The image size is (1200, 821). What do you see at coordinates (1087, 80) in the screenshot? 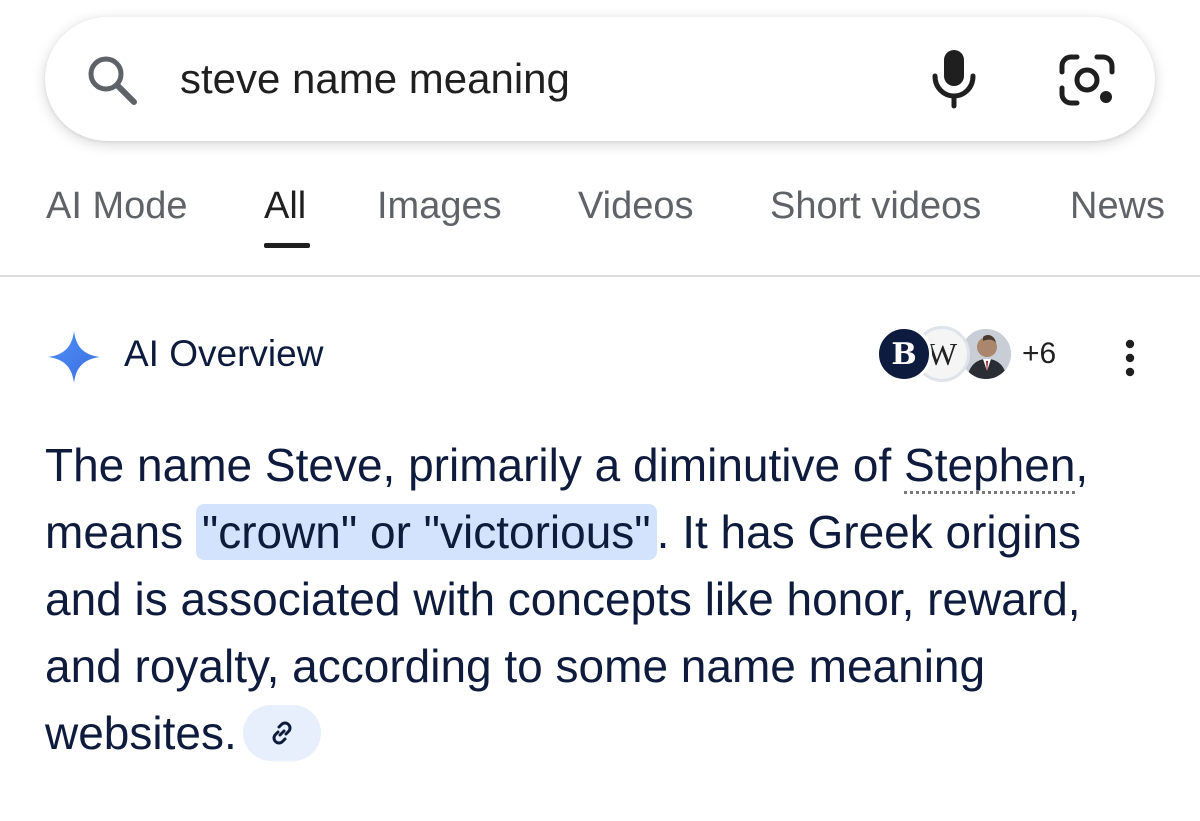
I see `google-lens-icon` at bounding box center [1087, 80].